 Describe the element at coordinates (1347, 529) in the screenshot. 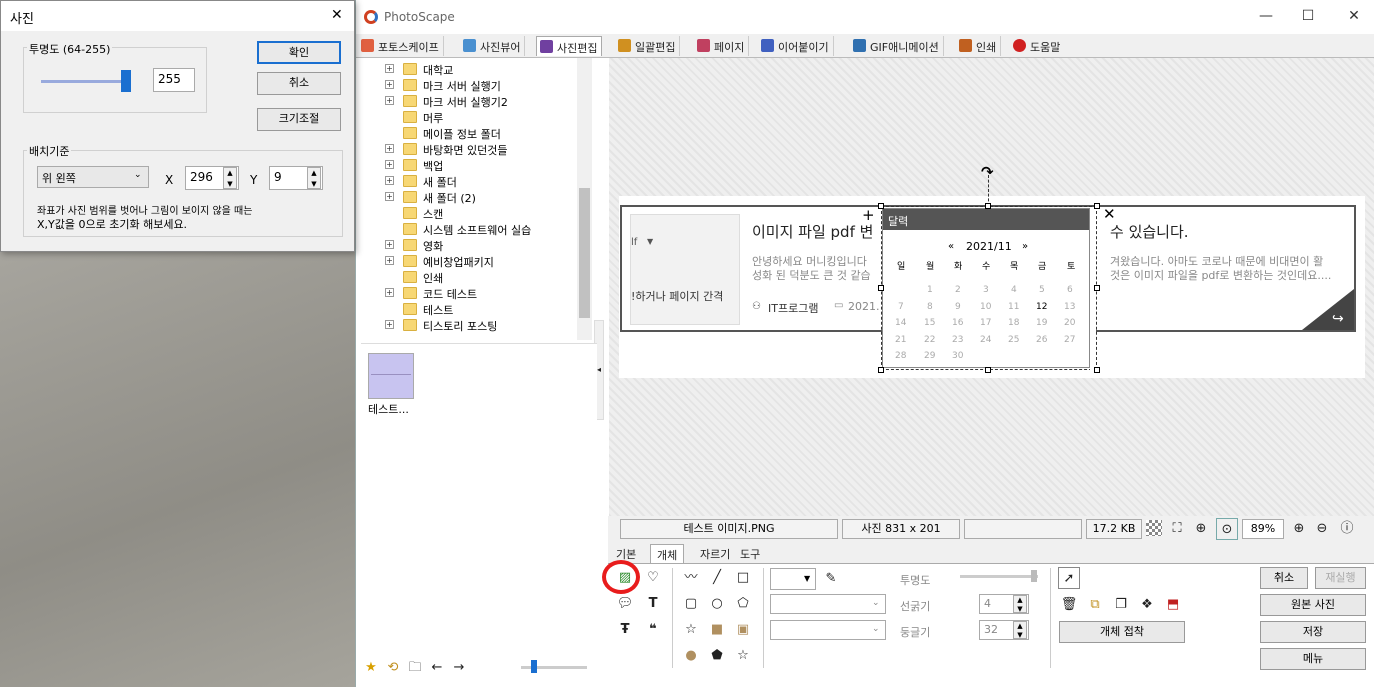

I see `info-icon: ⓘ` at that location.